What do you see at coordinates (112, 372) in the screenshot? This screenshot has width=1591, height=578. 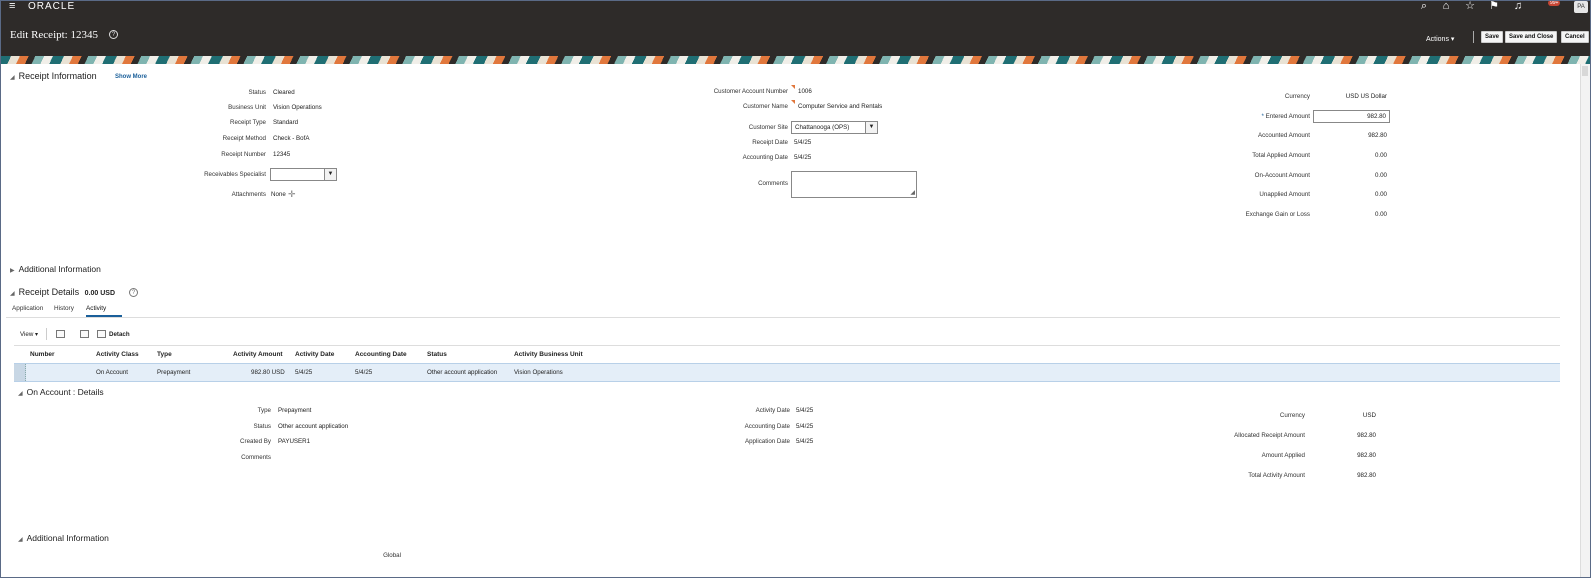 I see `cell-activity-class: On Account` at bounding box center [112, 372].